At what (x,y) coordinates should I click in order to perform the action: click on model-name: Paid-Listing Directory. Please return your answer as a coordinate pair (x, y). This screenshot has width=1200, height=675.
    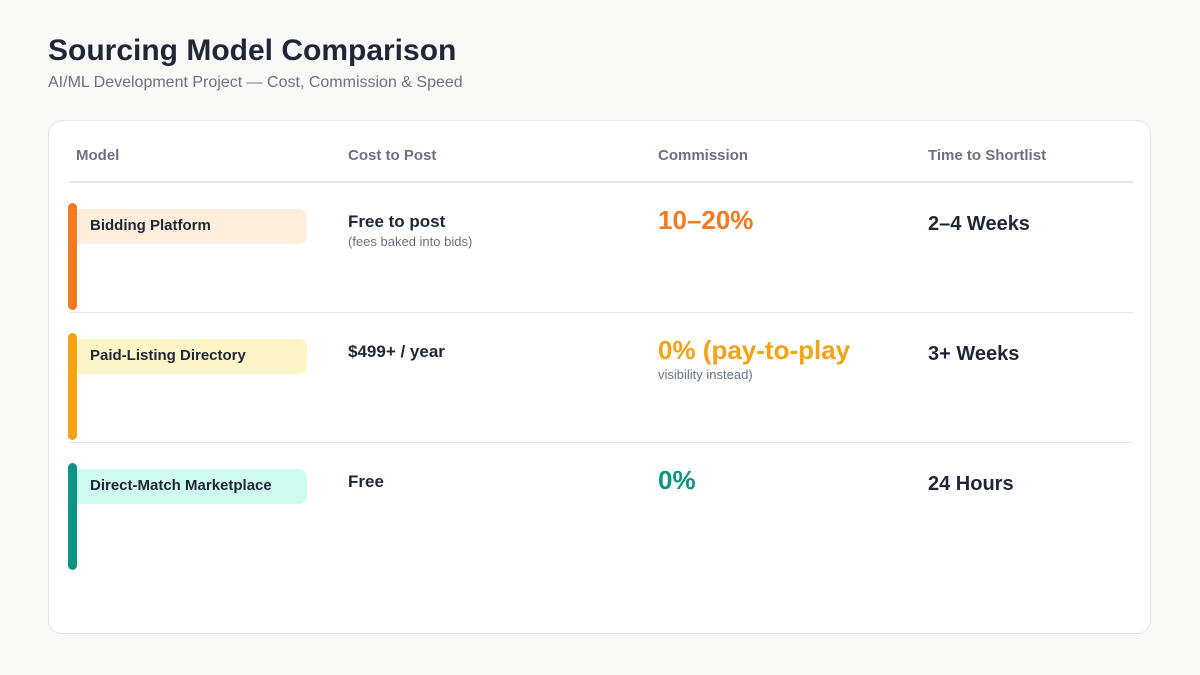
    Looking at the image, I should click on (192, 356).